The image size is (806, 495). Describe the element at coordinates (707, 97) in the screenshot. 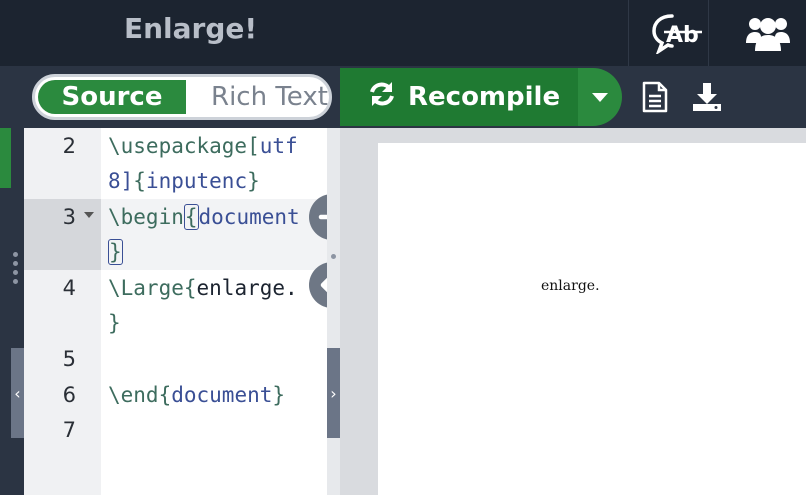

I see `download-icon` at that location.